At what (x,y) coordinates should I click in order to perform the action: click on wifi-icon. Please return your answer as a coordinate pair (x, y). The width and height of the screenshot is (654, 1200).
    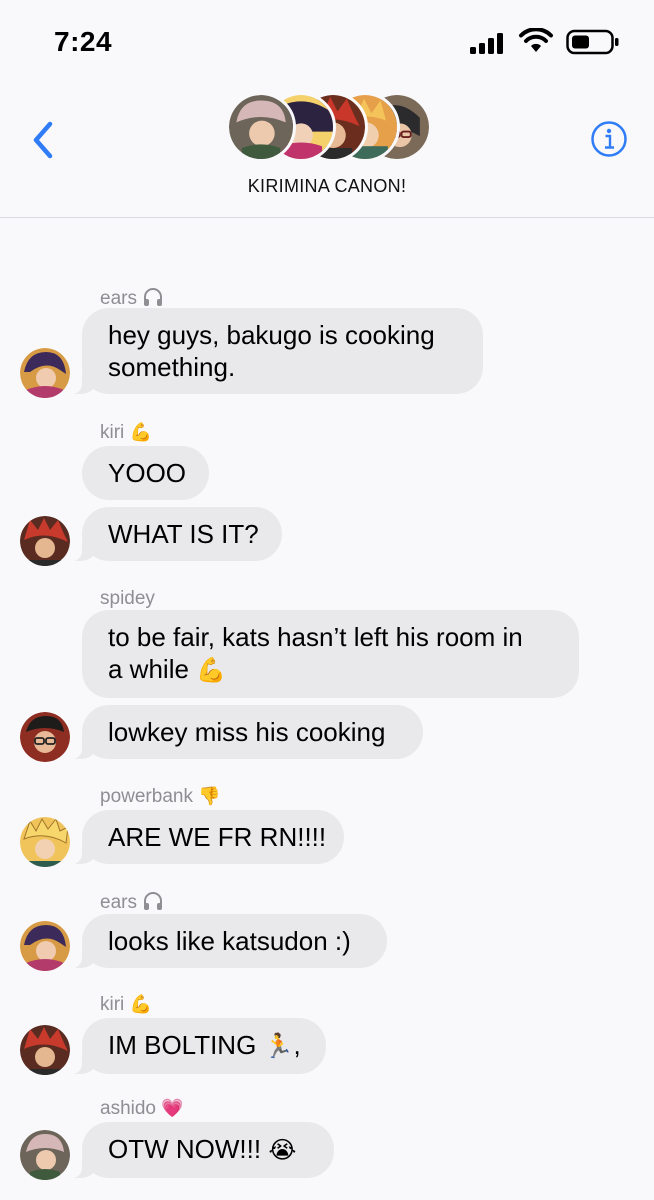
    Looking at the image, I should click on (536, 40).